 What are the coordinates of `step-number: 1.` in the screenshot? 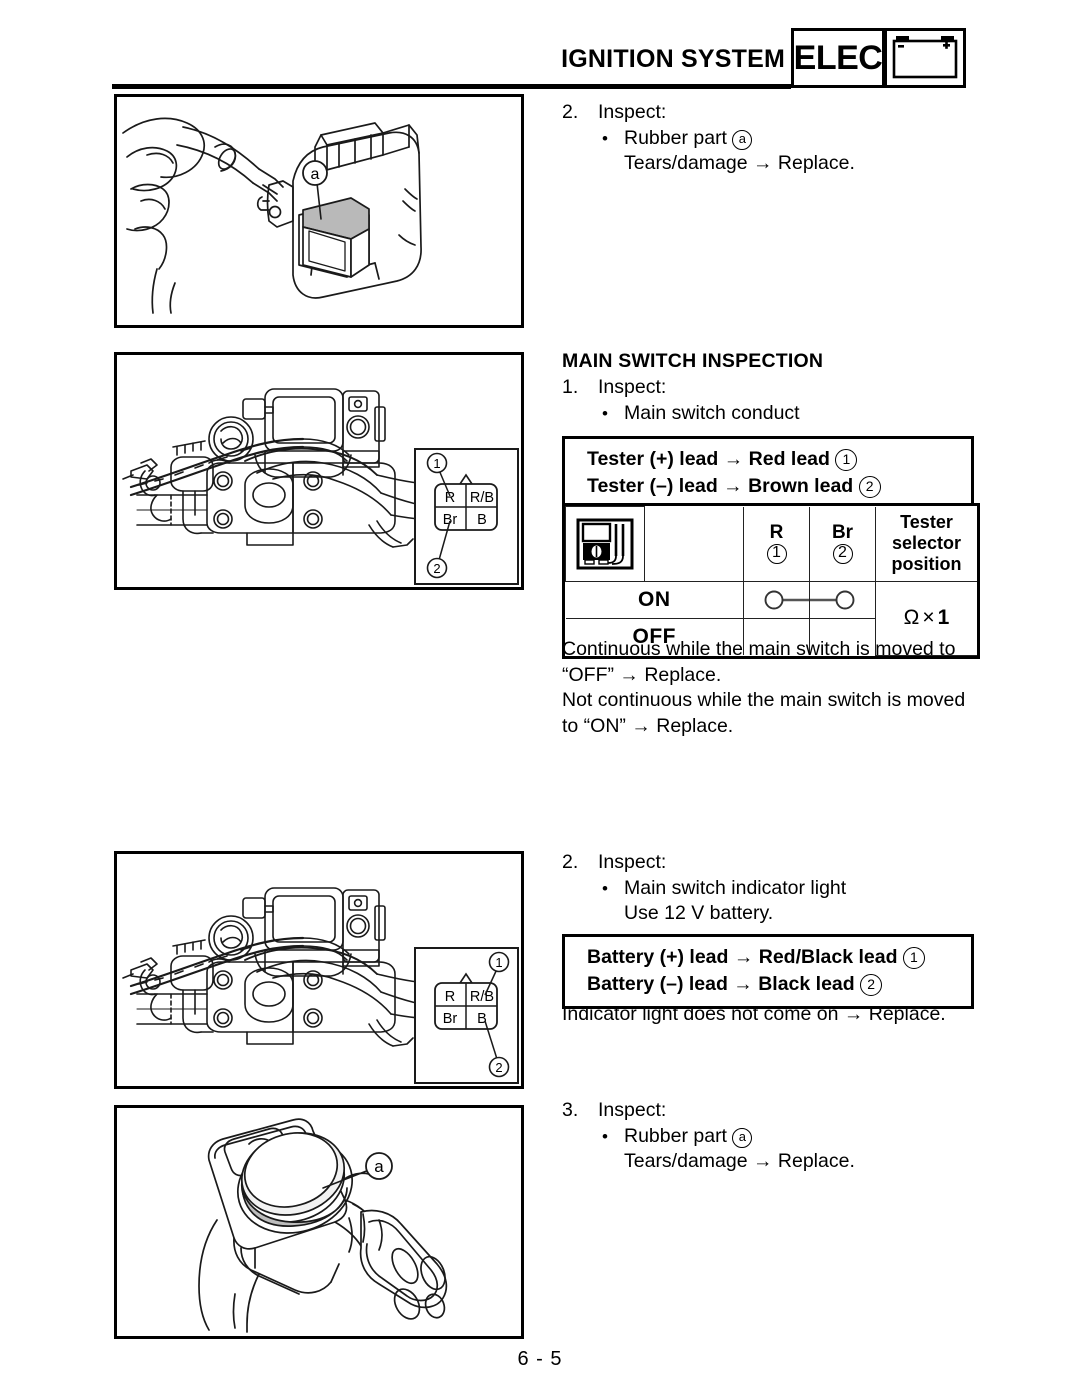 It's located at (570, 387).